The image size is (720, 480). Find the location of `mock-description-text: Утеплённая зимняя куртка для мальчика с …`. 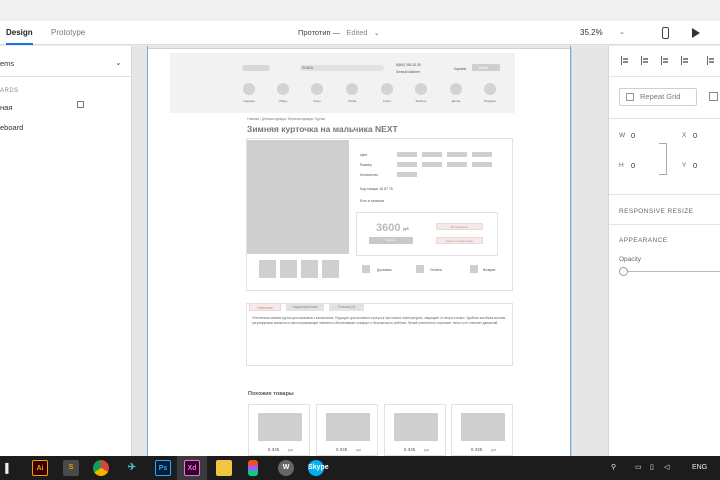

mock-description-text: Утеплённая зимняя куртка для мальчика с … is located at coordinates (379, 320).